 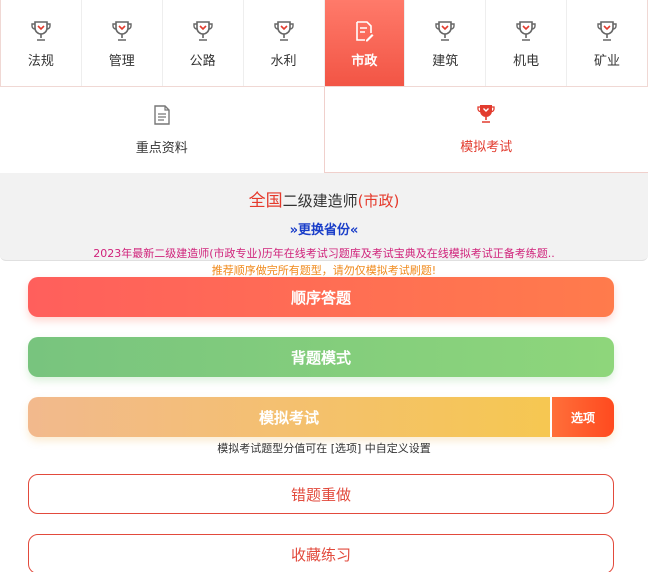 What do you see at coordinates (321, 494) in the screenshot?
I see `wrong-questions-redo-button: 错题重做` at bounding box center [321, 494].